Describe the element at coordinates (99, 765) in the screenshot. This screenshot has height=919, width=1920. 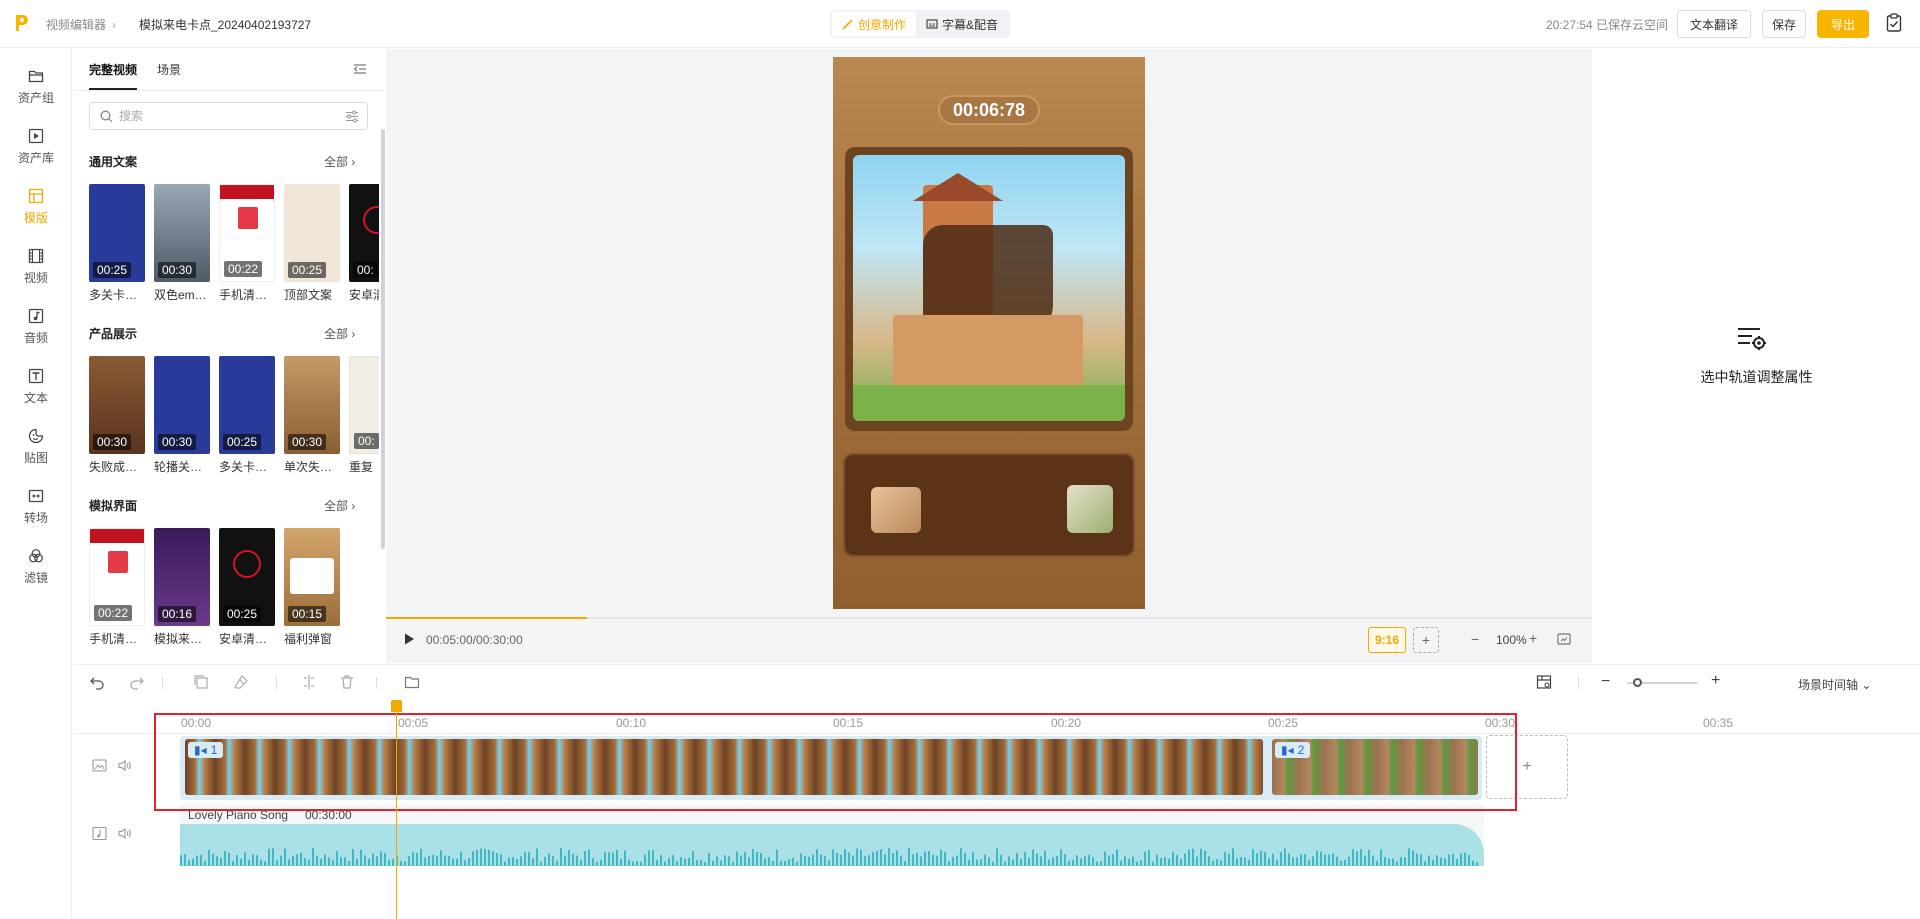
I see `image-track-icon` at that location.